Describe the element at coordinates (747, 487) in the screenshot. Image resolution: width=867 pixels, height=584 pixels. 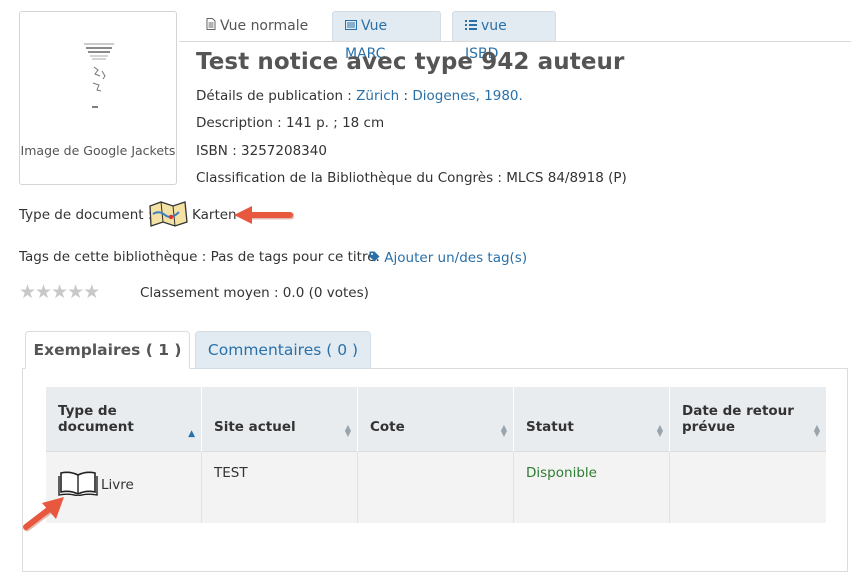
I see `cell-due-date` at that location.